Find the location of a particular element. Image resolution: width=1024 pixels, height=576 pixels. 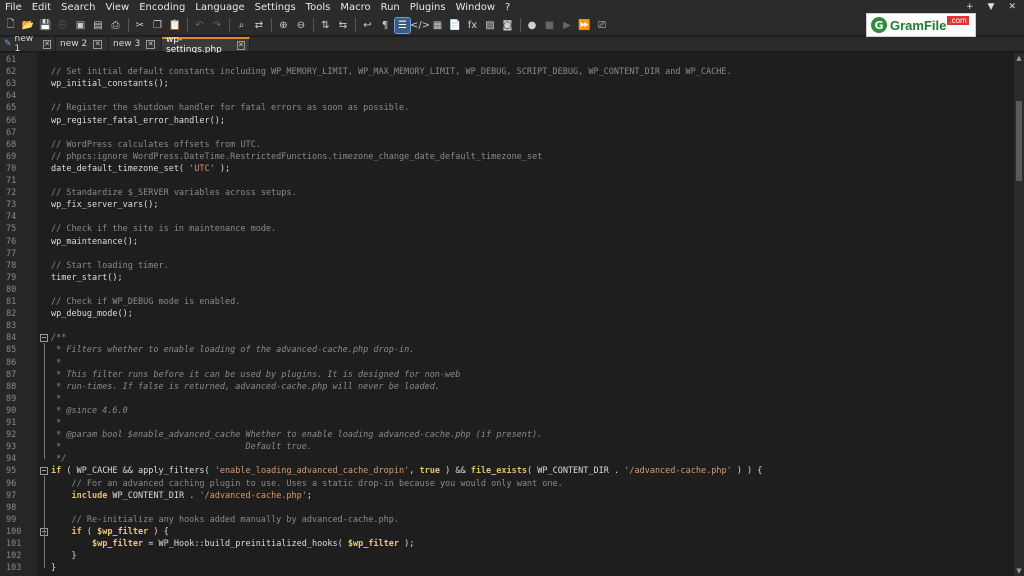

code-line: 100 if ( $wp_filter ) { is located at coordinates (507, 532).